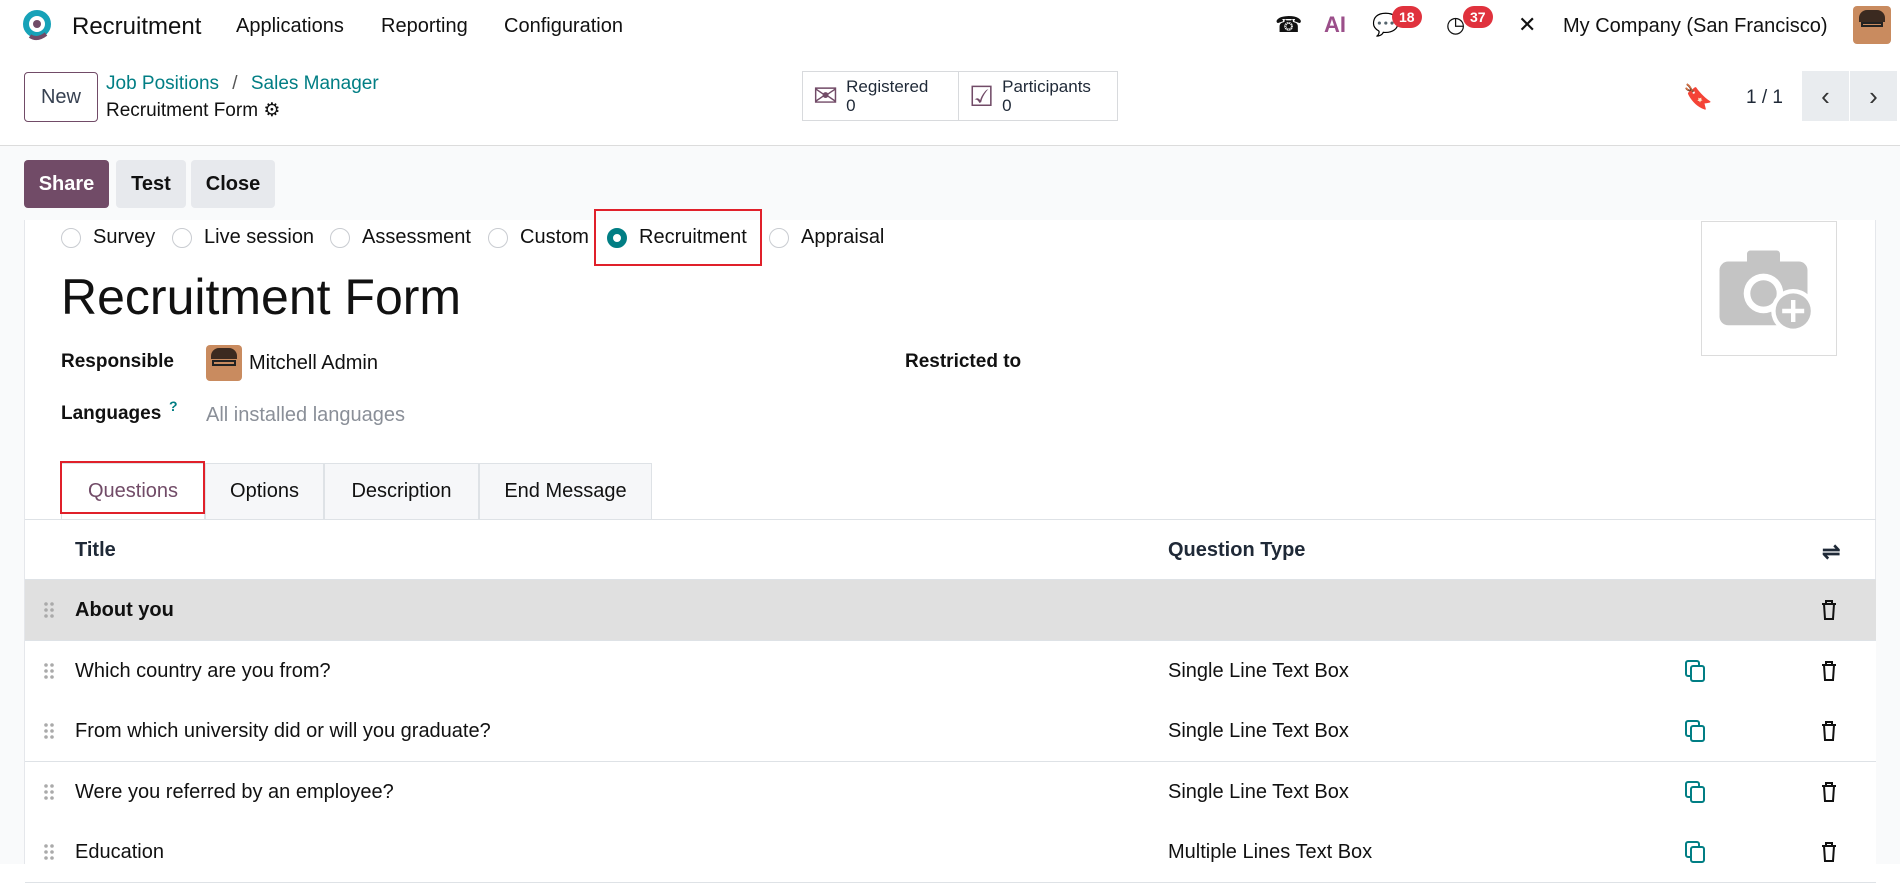 The image size is (1900, 883). Describe the element at coordinates (887, 86) in the screenshot. I see `stat-label: Registered` at that location.